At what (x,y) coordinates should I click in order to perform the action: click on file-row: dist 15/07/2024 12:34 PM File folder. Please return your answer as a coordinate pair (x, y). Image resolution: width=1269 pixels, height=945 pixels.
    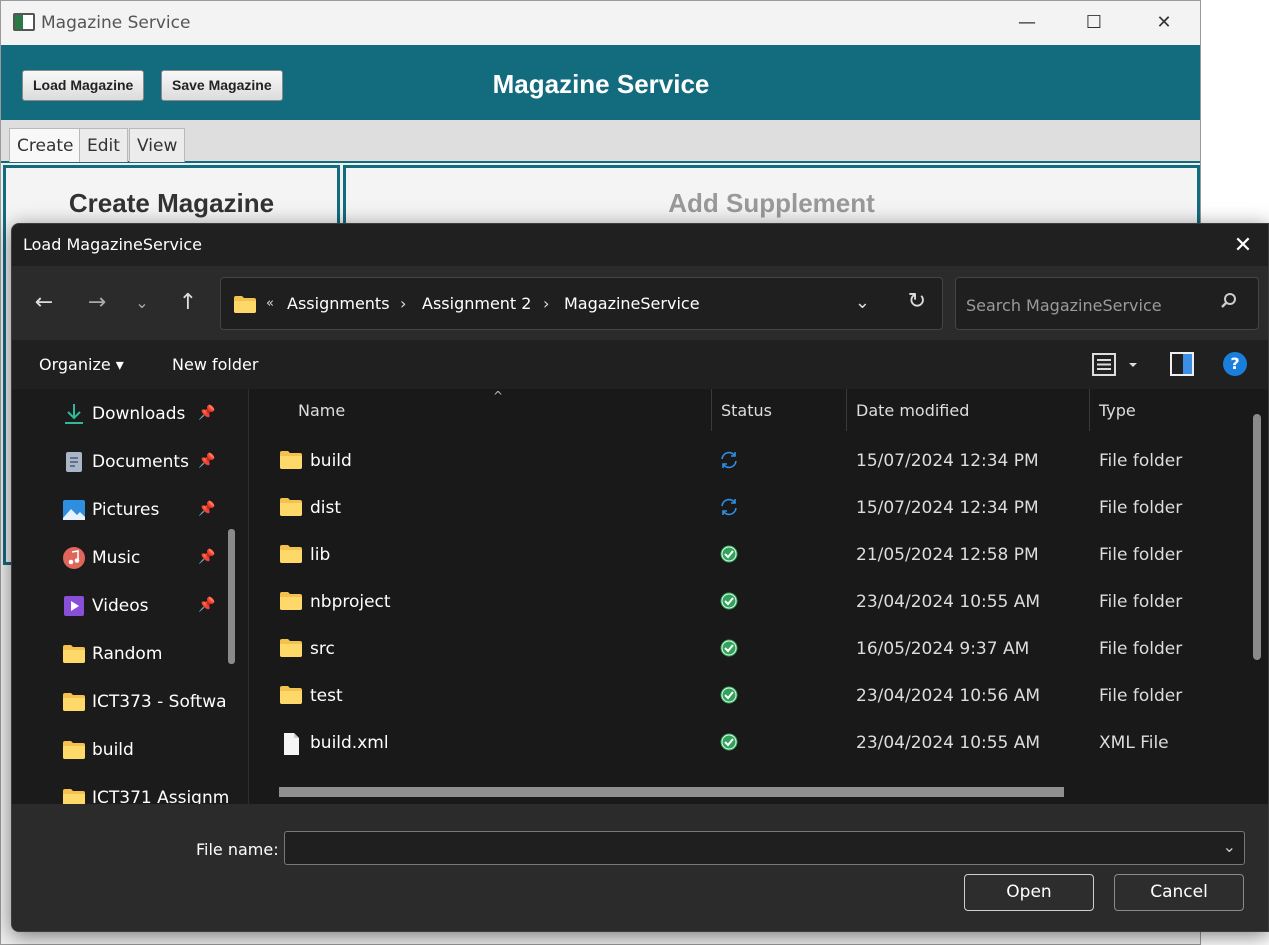
    Looking at the image, I should click on (749, 509).